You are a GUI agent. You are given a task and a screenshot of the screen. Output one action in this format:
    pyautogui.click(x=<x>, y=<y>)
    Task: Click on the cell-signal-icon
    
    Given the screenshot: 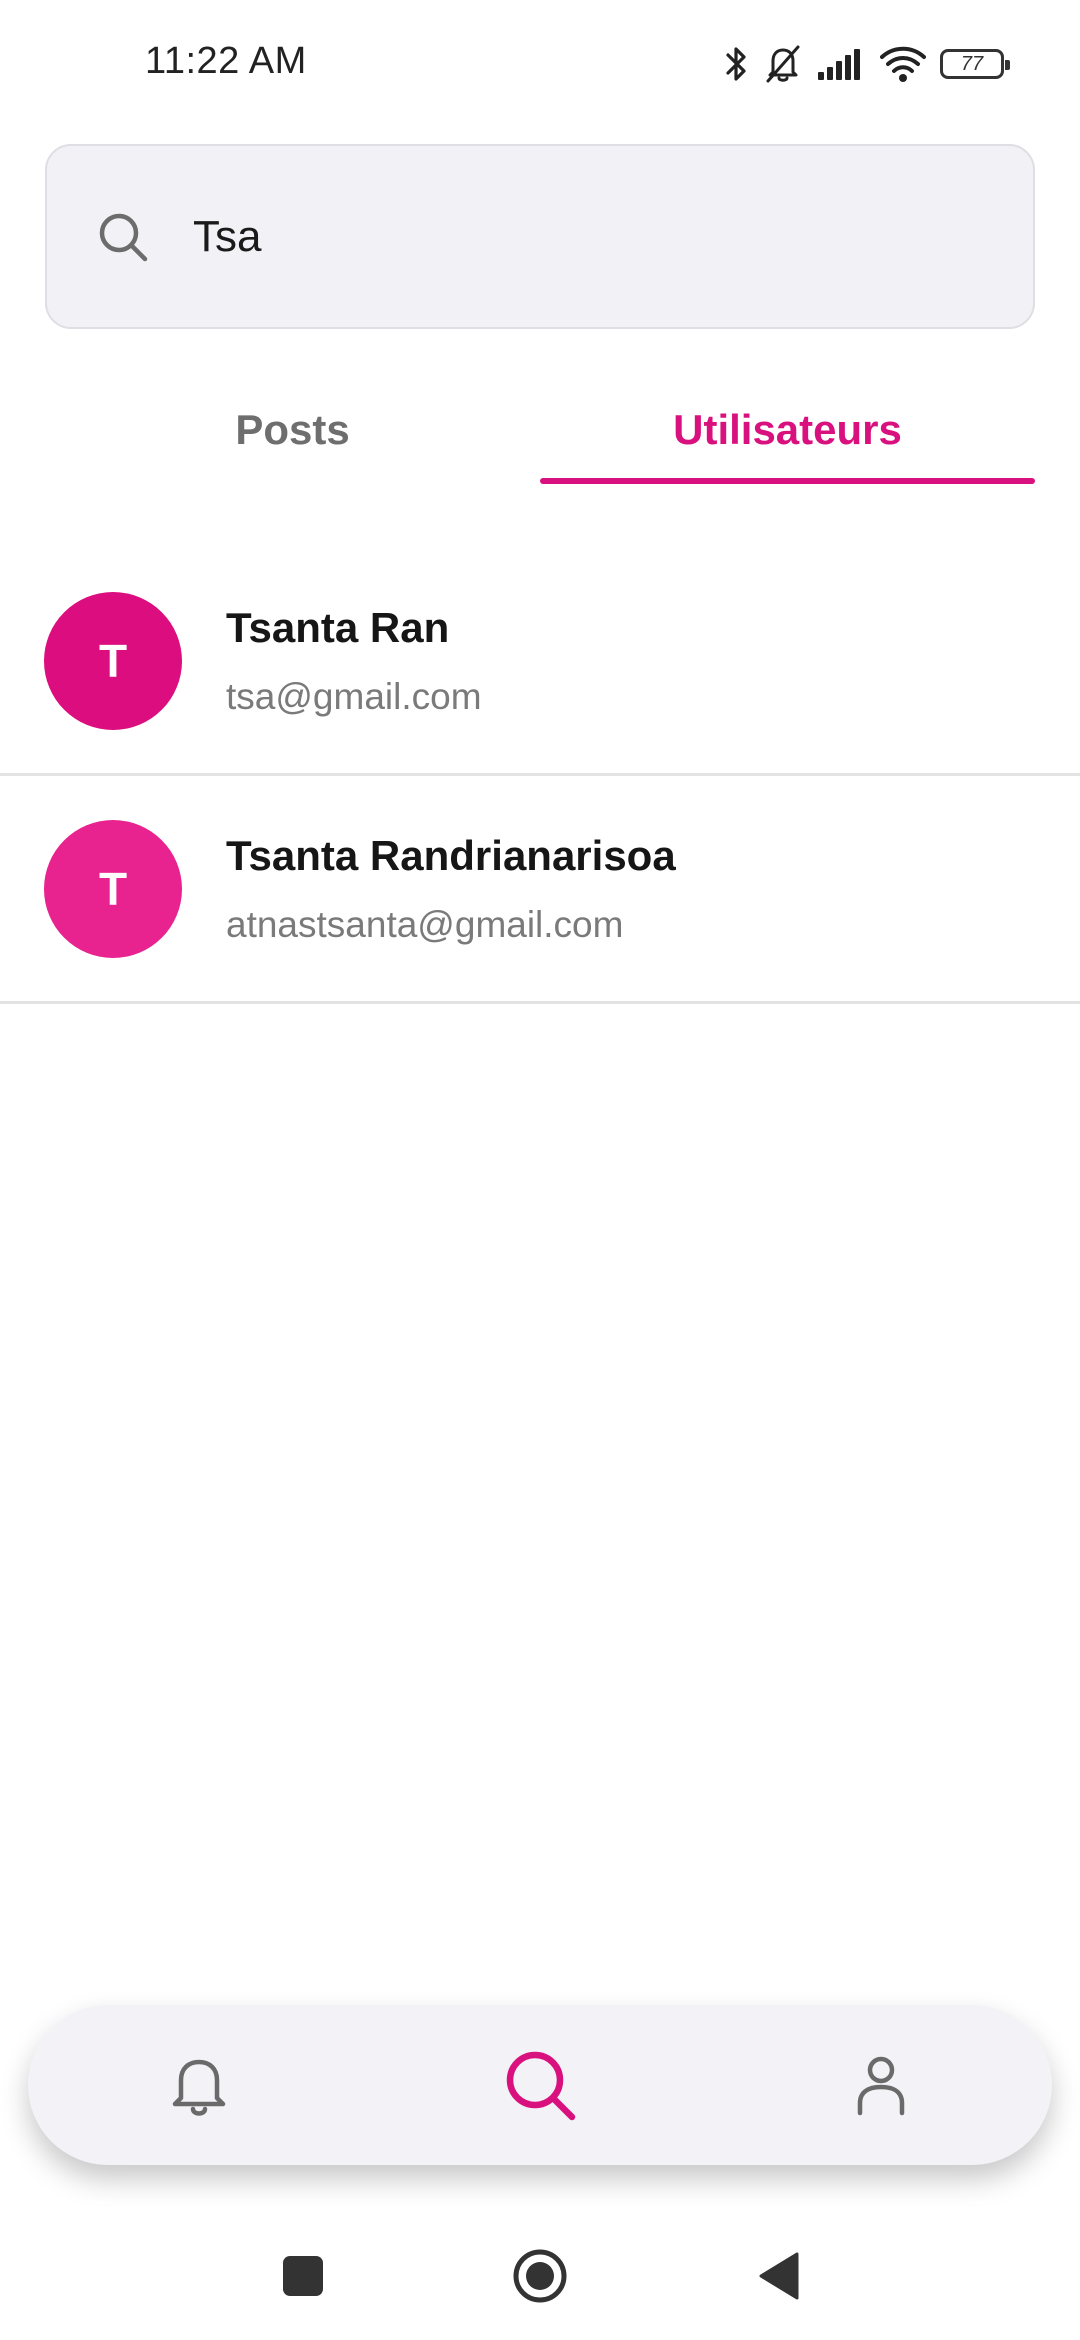 What is the action you would take?
    pyautogui.click(x=841, y=64)
    